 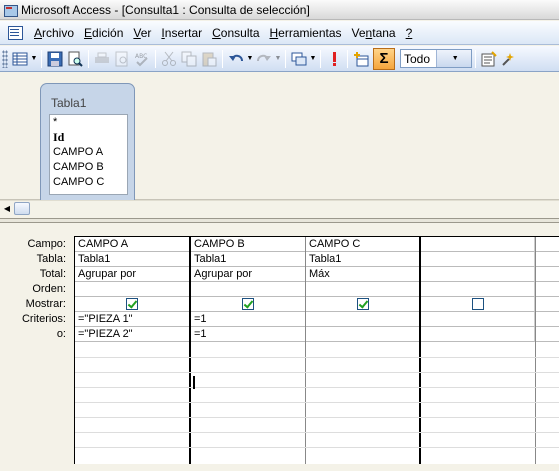 What do you see at coordinates (278, 59) in the screenshot?
I see `redo-dropdown-arrow: ▼` at bounding box center [278, 59].